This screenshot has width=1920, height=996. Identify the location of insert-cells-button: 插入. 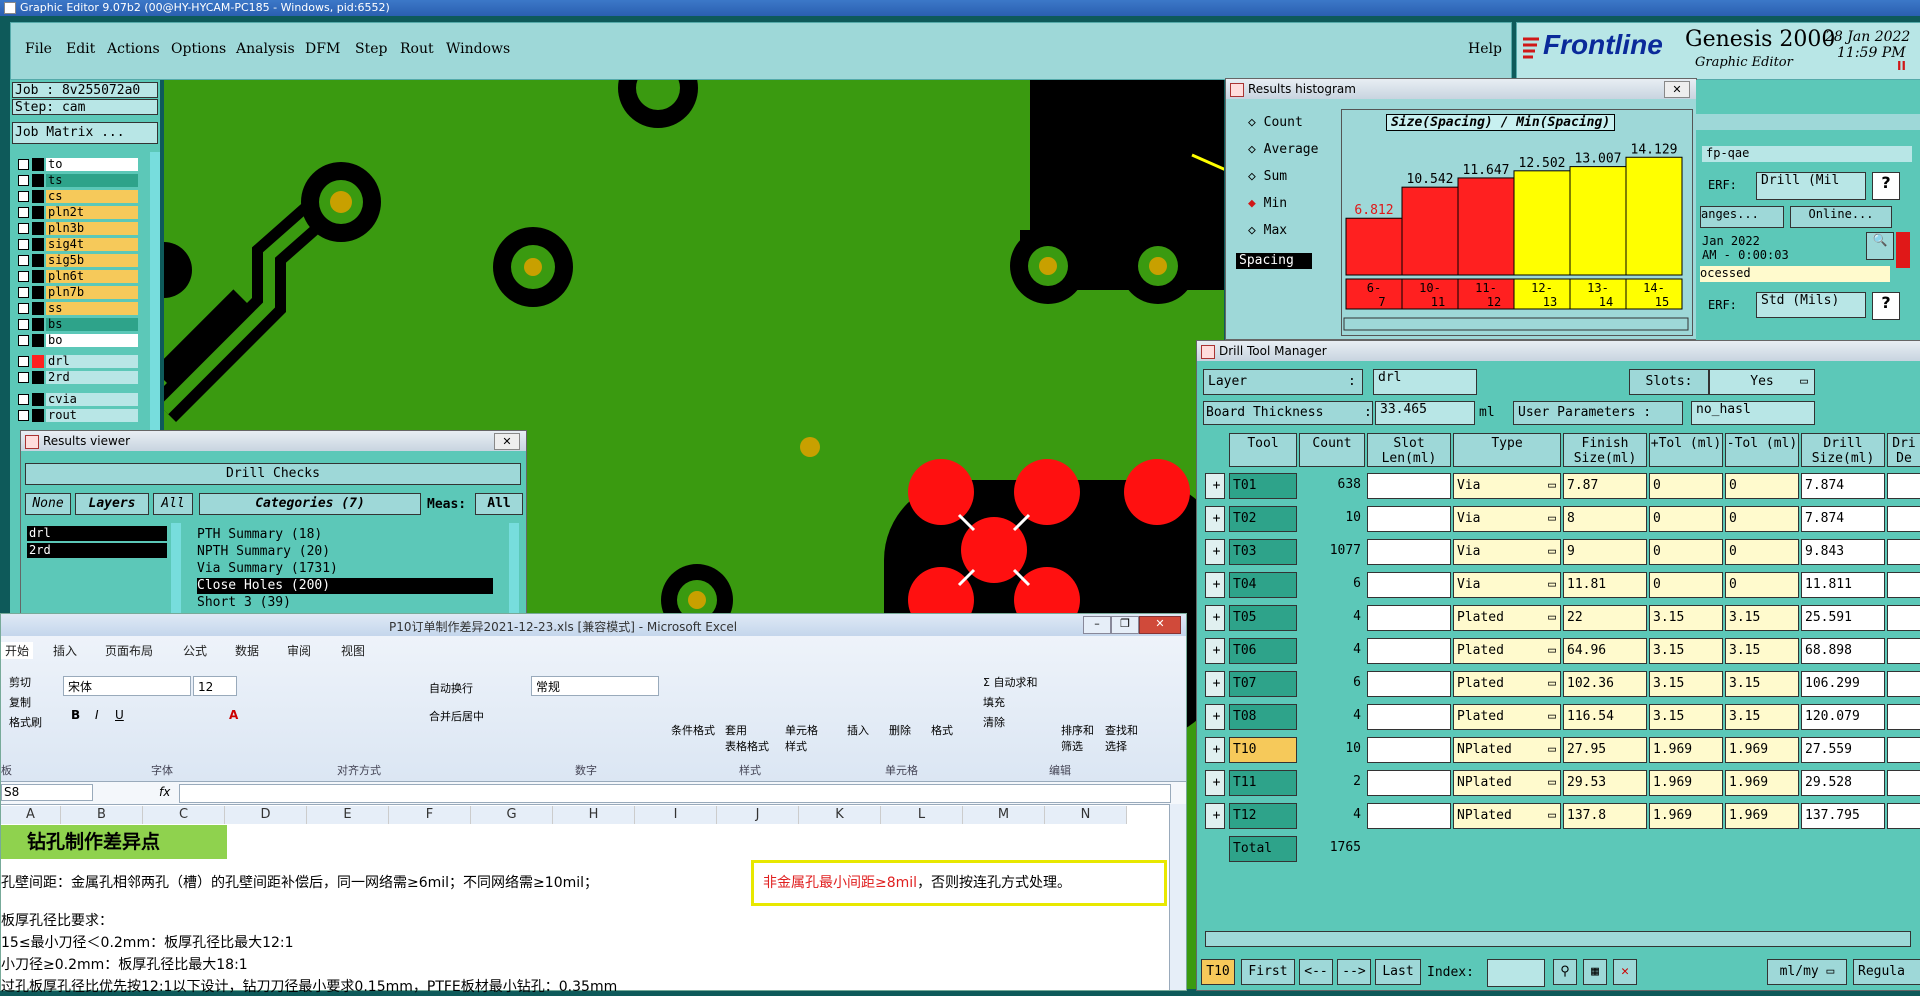
(858, 730).